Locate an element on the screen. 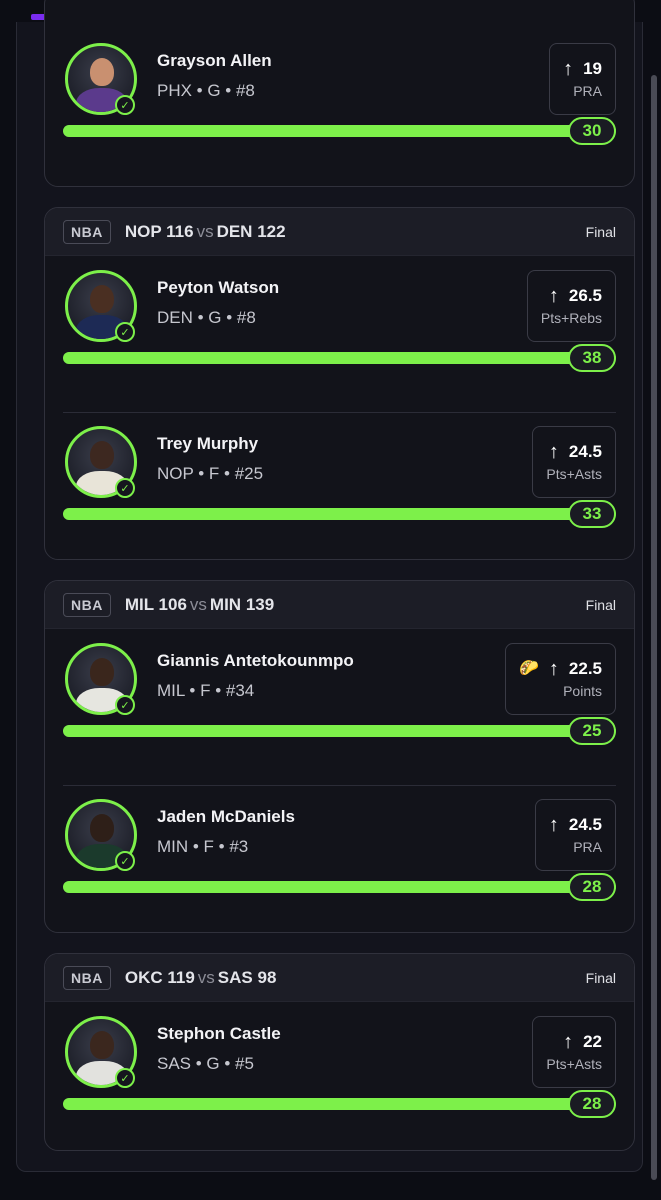  player-info: MIL • F • #34 is located at coordinates (206, 690).